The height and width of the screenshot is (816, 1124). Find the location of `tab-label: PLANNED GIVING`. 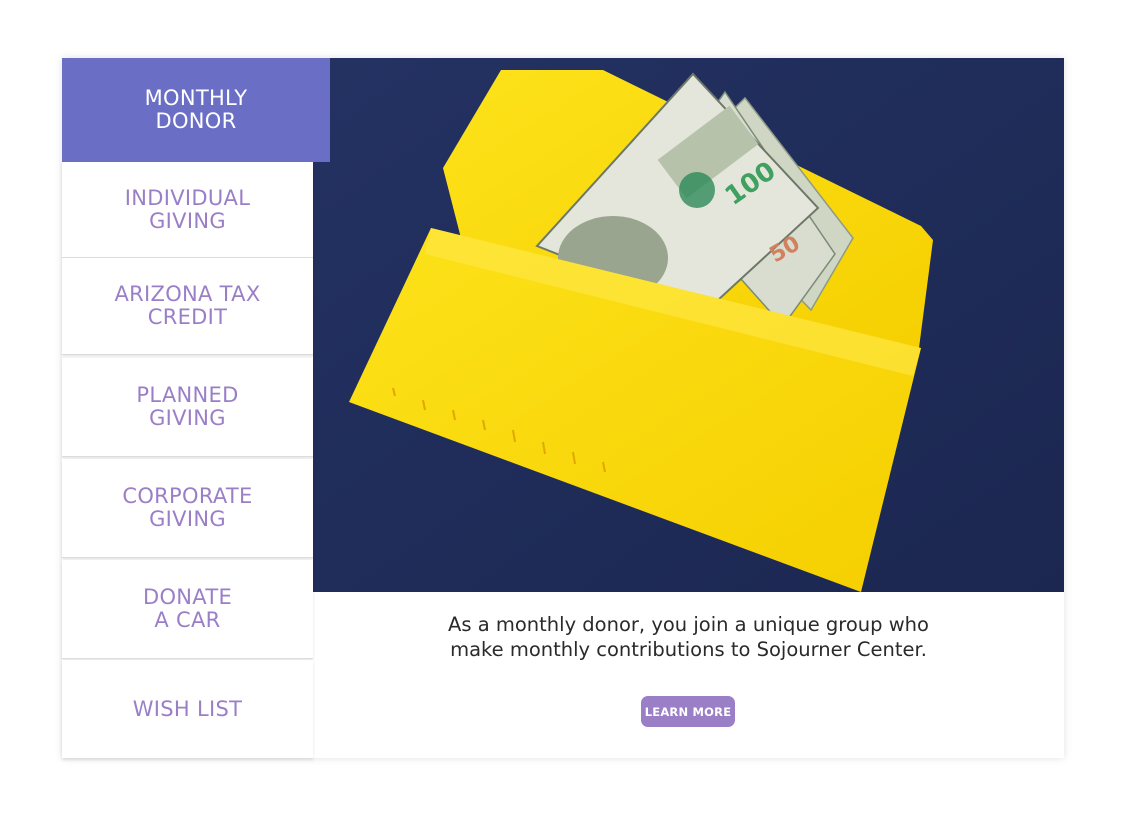

tab-label: PLANNED GIVING is located at coordinates (187, 406).